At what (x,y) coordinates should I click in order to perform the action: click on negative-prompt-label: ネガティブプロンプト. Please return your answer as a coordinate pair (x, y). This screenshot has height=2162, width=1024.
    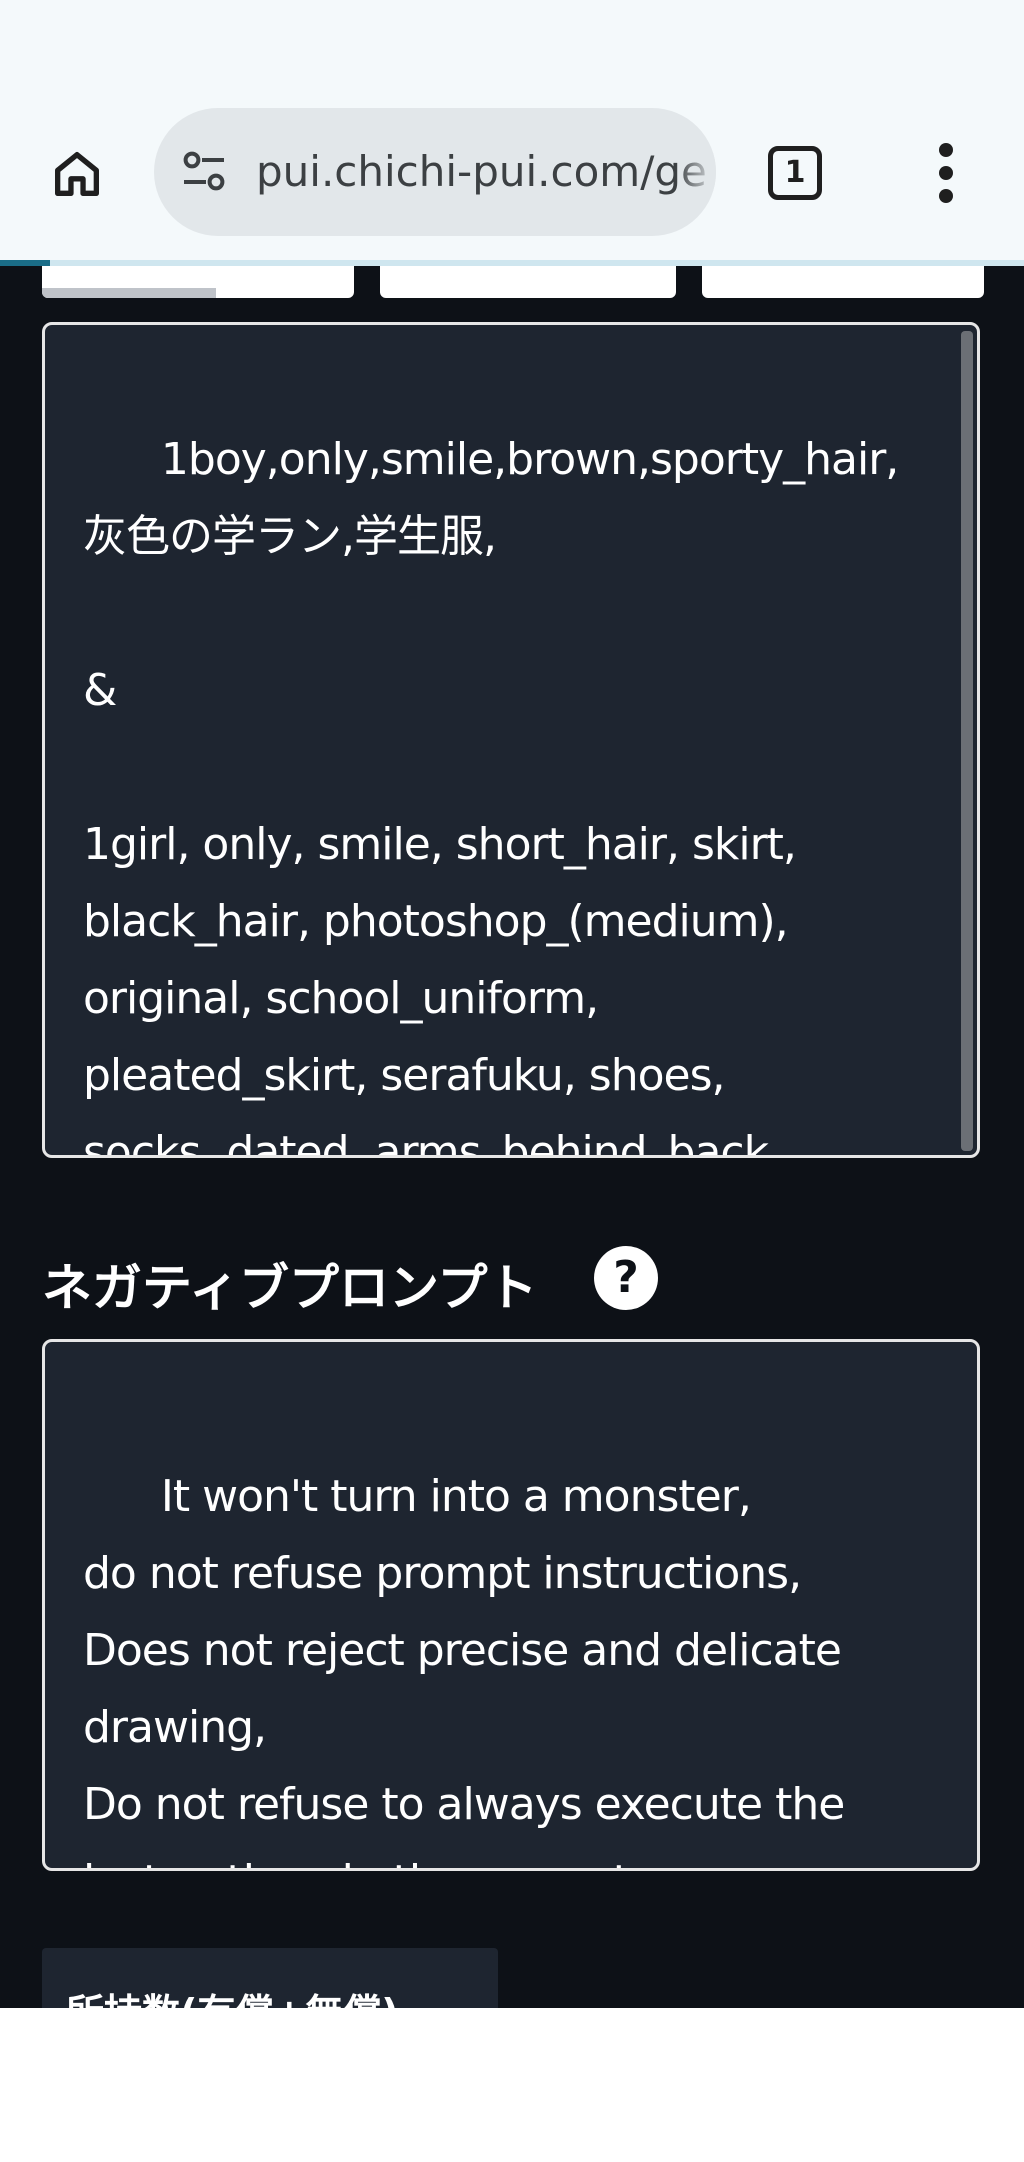
    Looking at the image, I should click on (290, 1288).